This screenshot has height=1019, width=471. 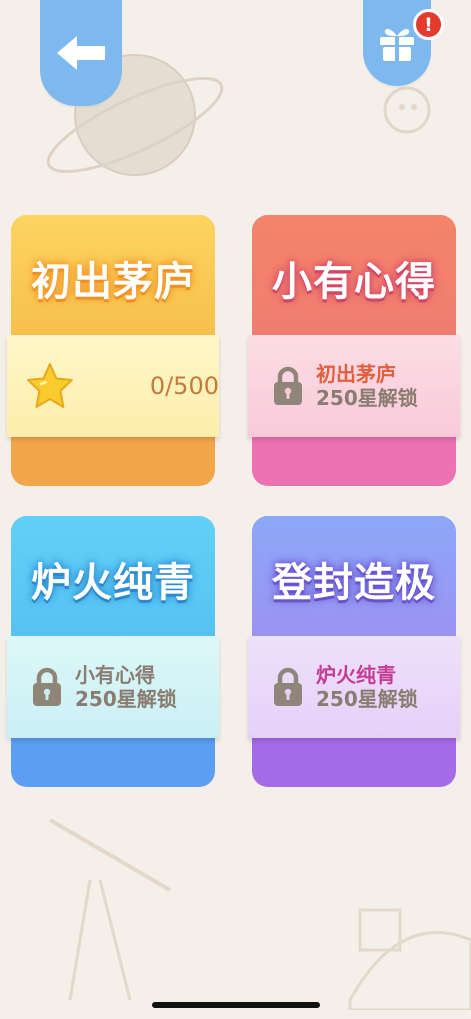 I want to click on level-card-4: 登封造极 炉火纯青 250星解锁, so click(x=354, y=651).